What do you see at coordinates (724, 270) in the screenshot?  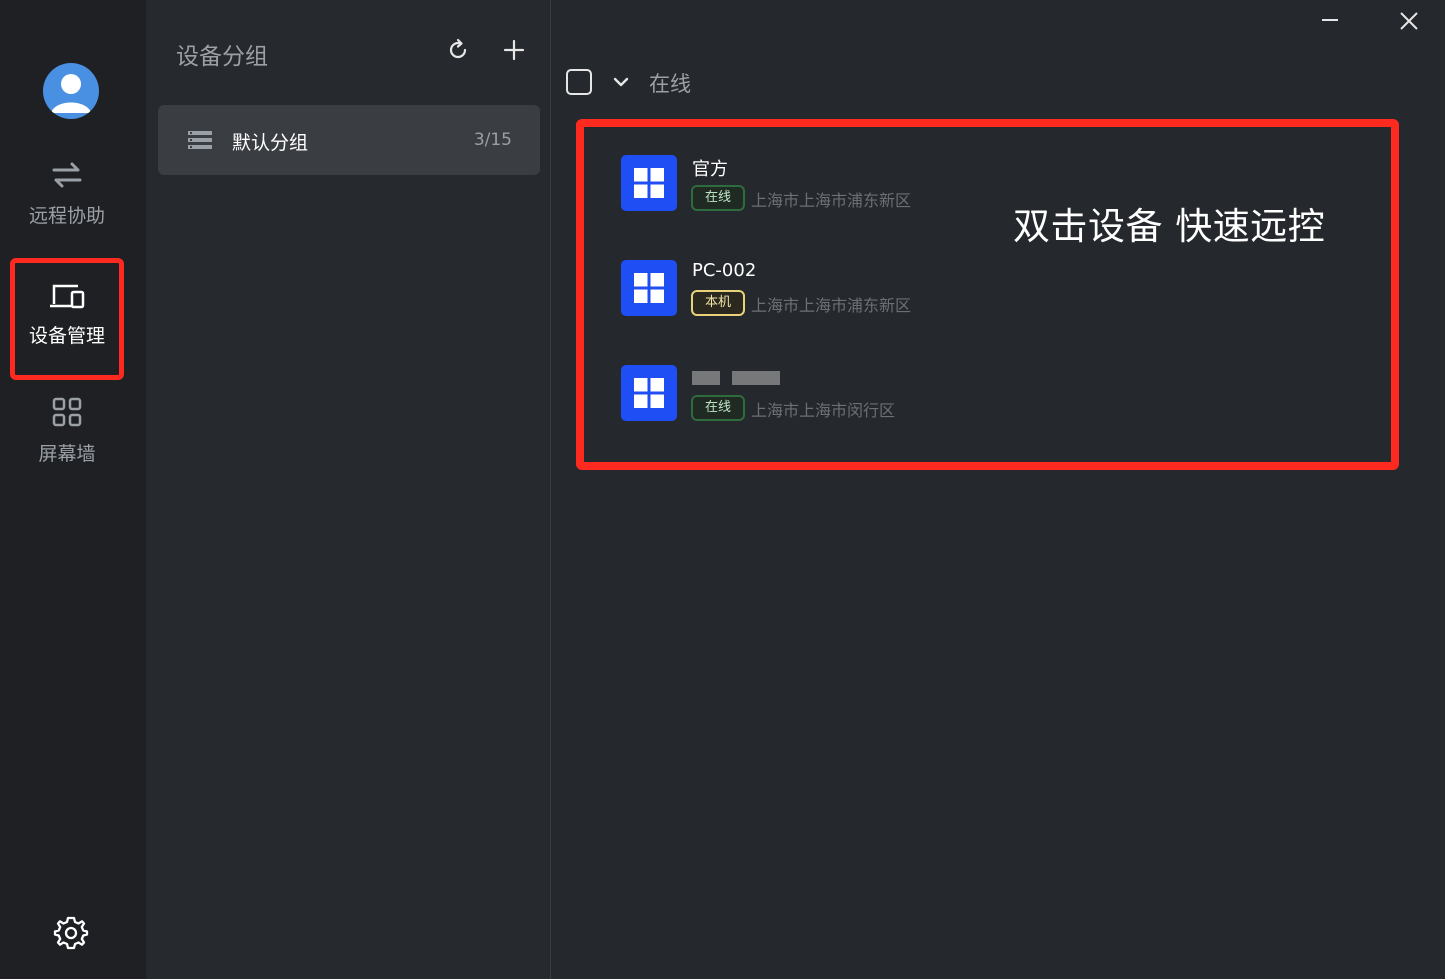 I see `device-name: PC-002` at bounding box center [724, 270].